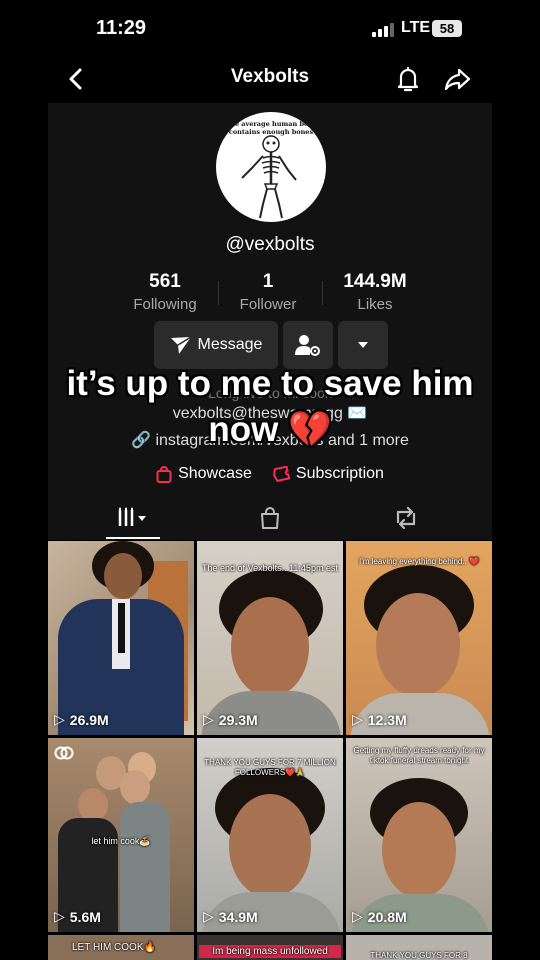  I want to click on profile-tabs, so click(270, 520).